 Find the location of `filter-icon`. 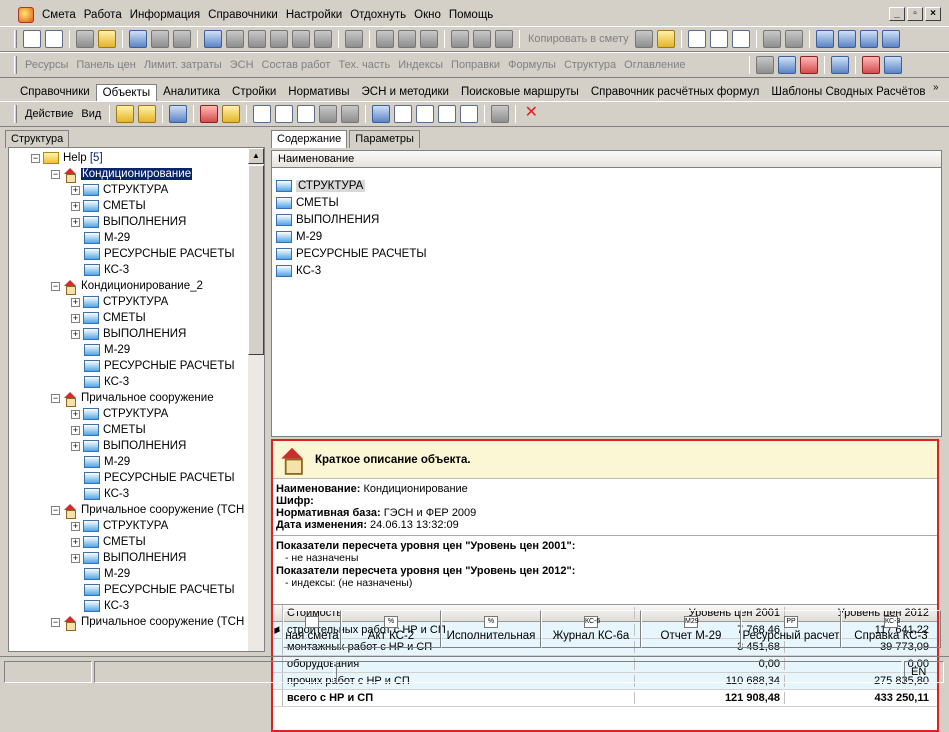

filter-icon is located at coordinates (771, 39).